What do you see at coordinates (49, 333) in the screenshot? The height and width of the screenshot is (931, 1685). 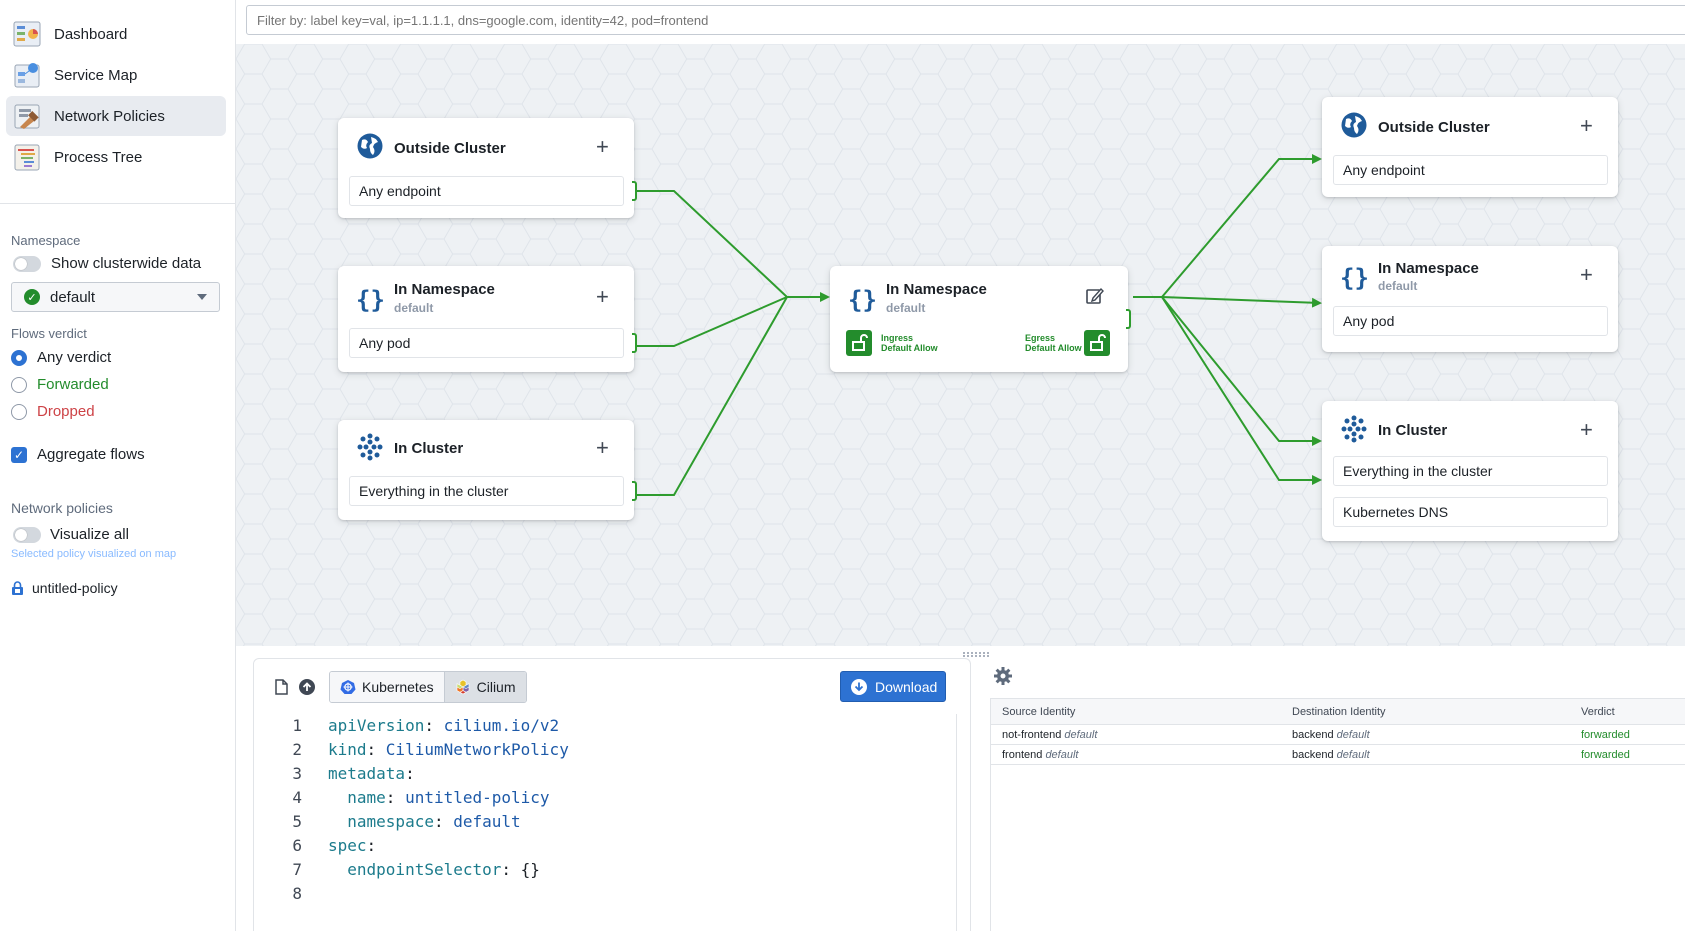 I see `flows-verdict-label: Flows verdict` at bounding box center [49, 333].